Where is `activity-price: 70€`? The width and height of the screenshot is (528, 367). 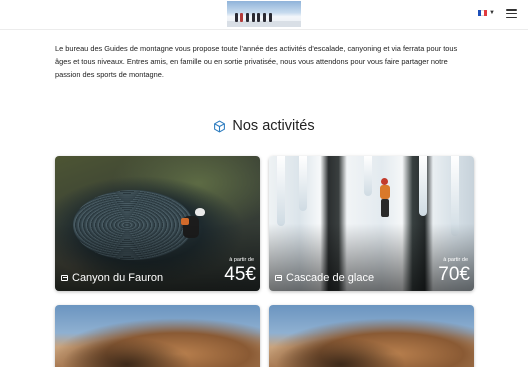
activity-price: 70€ is located at coordinates (454, 274).